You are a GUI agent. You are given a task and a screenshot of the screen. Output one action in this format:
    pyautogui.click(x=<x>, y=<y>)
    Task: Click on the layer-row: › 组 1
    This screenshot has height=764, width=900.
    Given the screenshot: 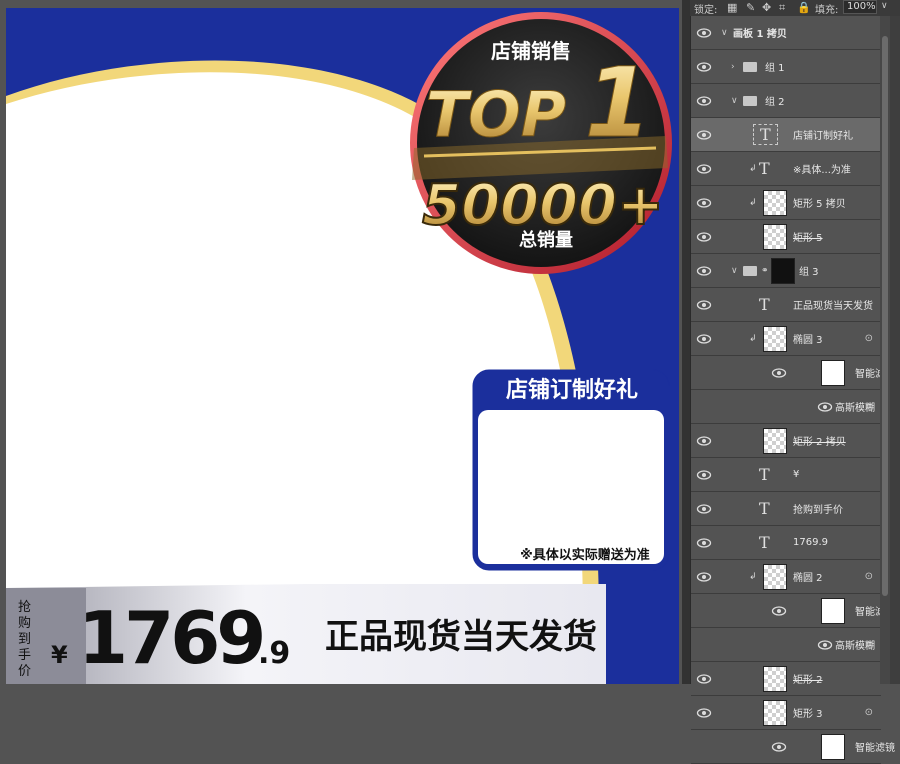 What is the action you would take?
    pyautogui.click(x=786, y=67)
    